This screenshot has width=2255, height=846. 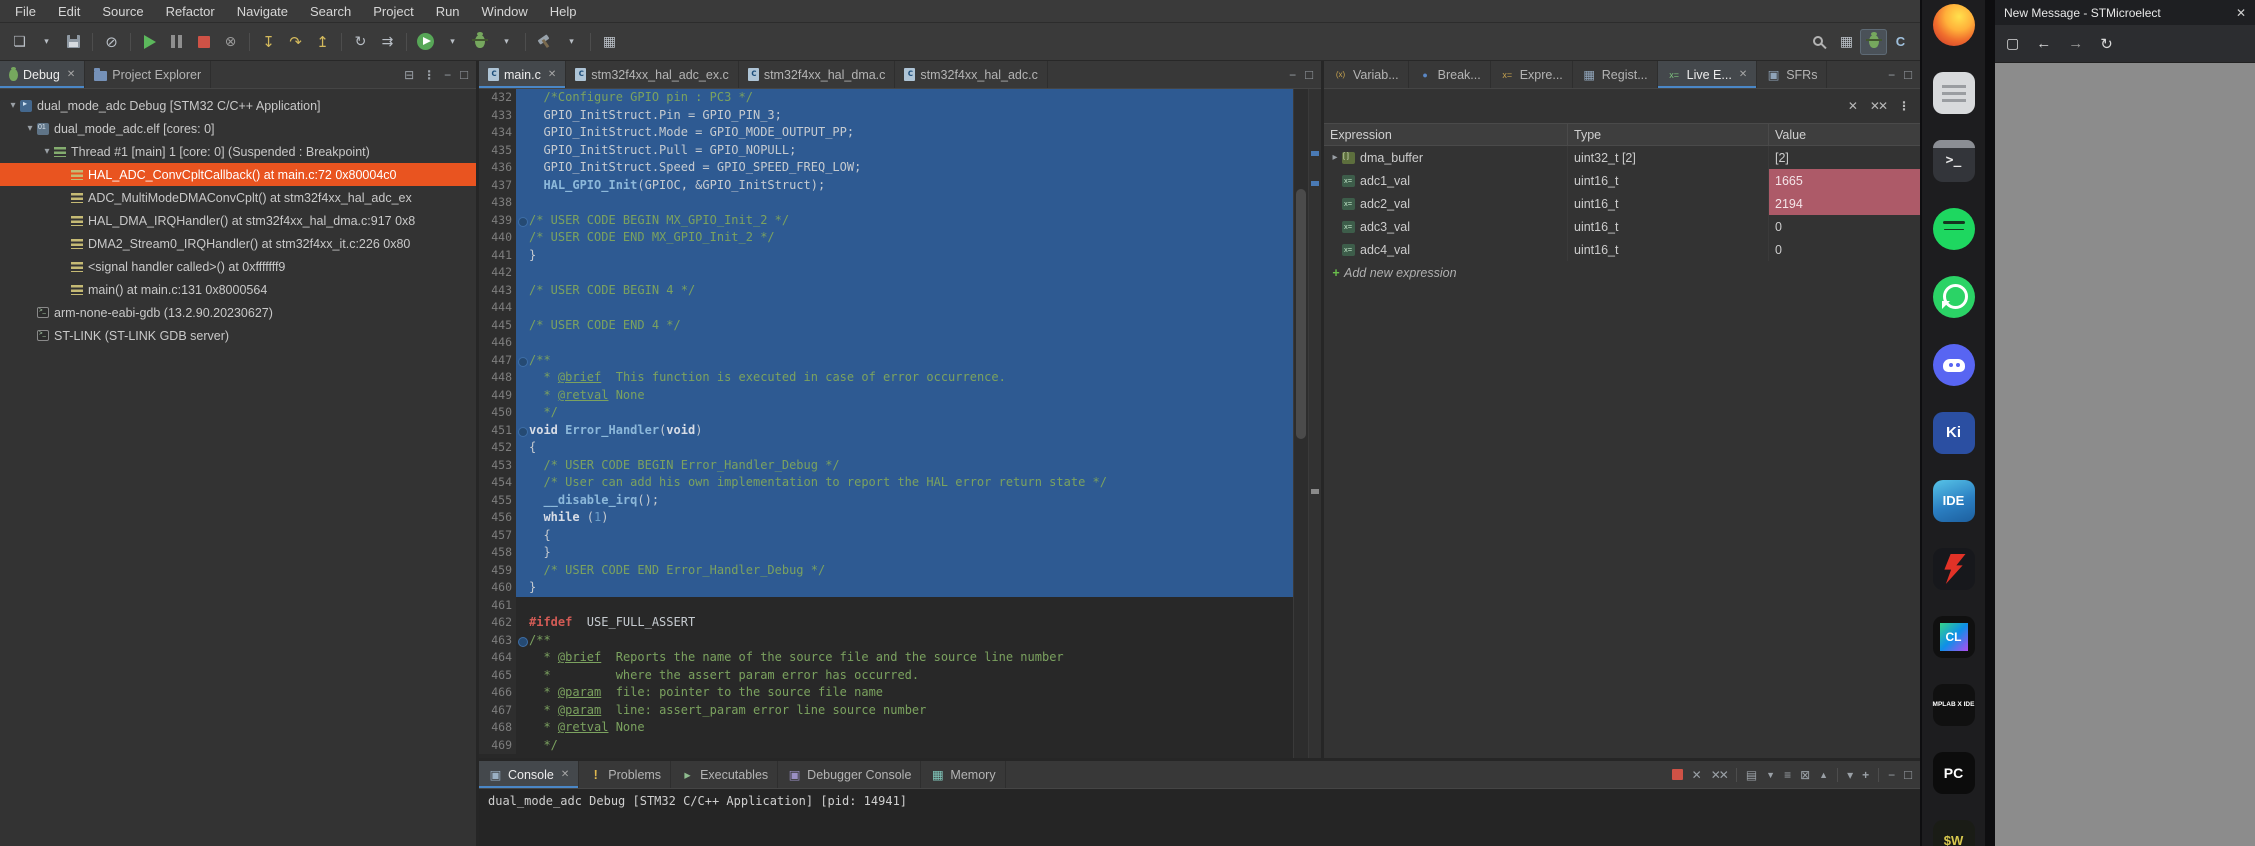 What do you see at coordinates (1850, 775) in the screenshot?
I see `display-selected-console-icon` at bounding box center [1850, 775].